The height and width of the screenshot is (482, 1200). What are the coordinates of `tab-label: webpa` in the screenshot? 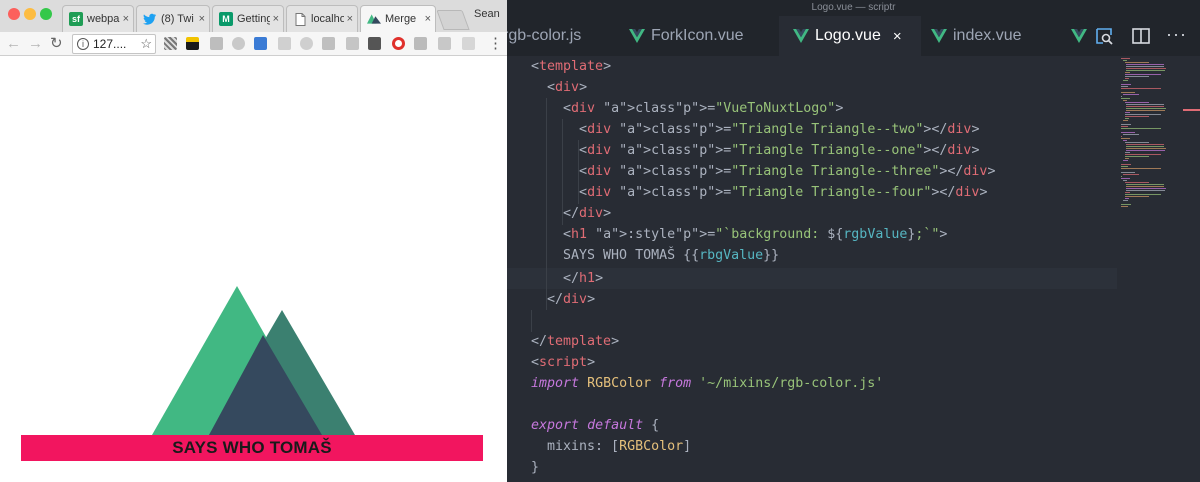 It's located at (103, 19).